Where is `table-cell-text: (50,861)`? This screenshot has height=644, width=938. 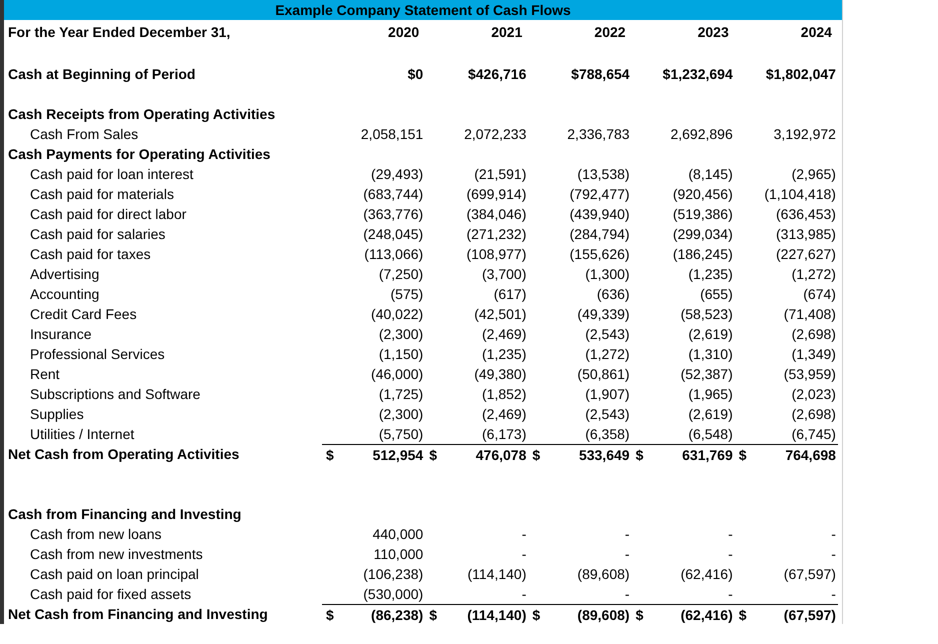
table-cell-text: (50,861) is located at coordinates (603, 374).